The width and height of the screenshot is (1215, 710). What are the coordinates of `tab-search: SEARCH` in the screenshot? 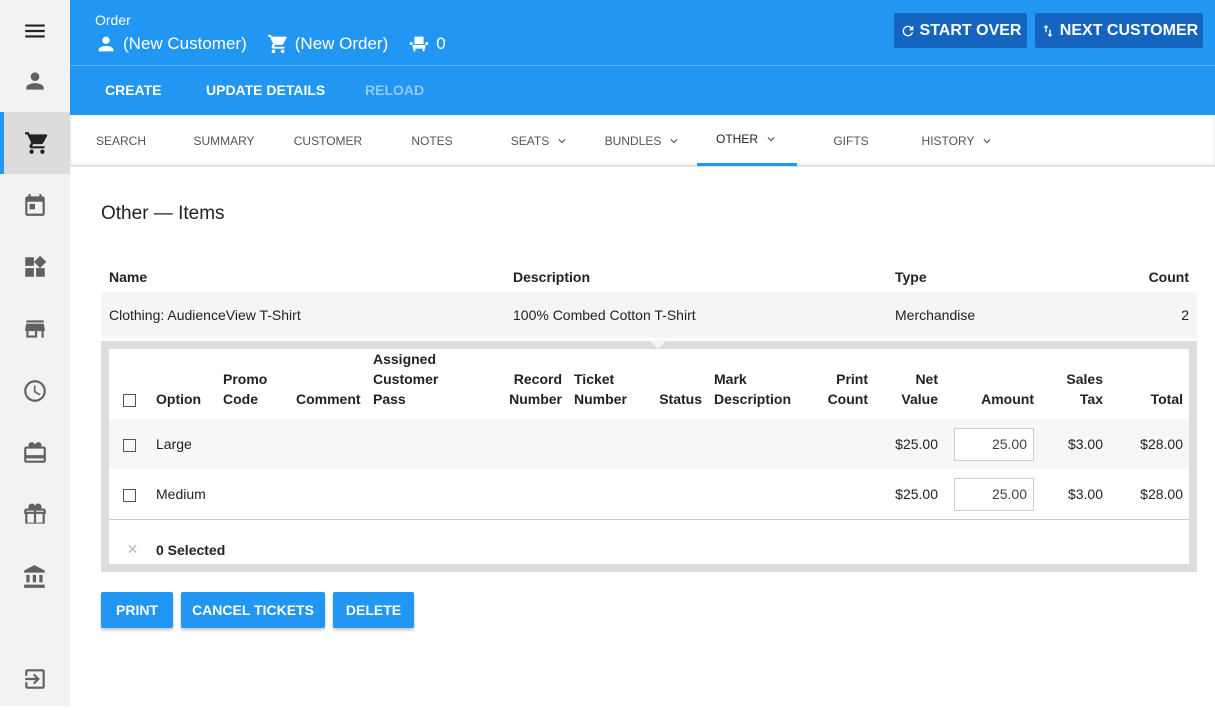 It's located at (121, 140).